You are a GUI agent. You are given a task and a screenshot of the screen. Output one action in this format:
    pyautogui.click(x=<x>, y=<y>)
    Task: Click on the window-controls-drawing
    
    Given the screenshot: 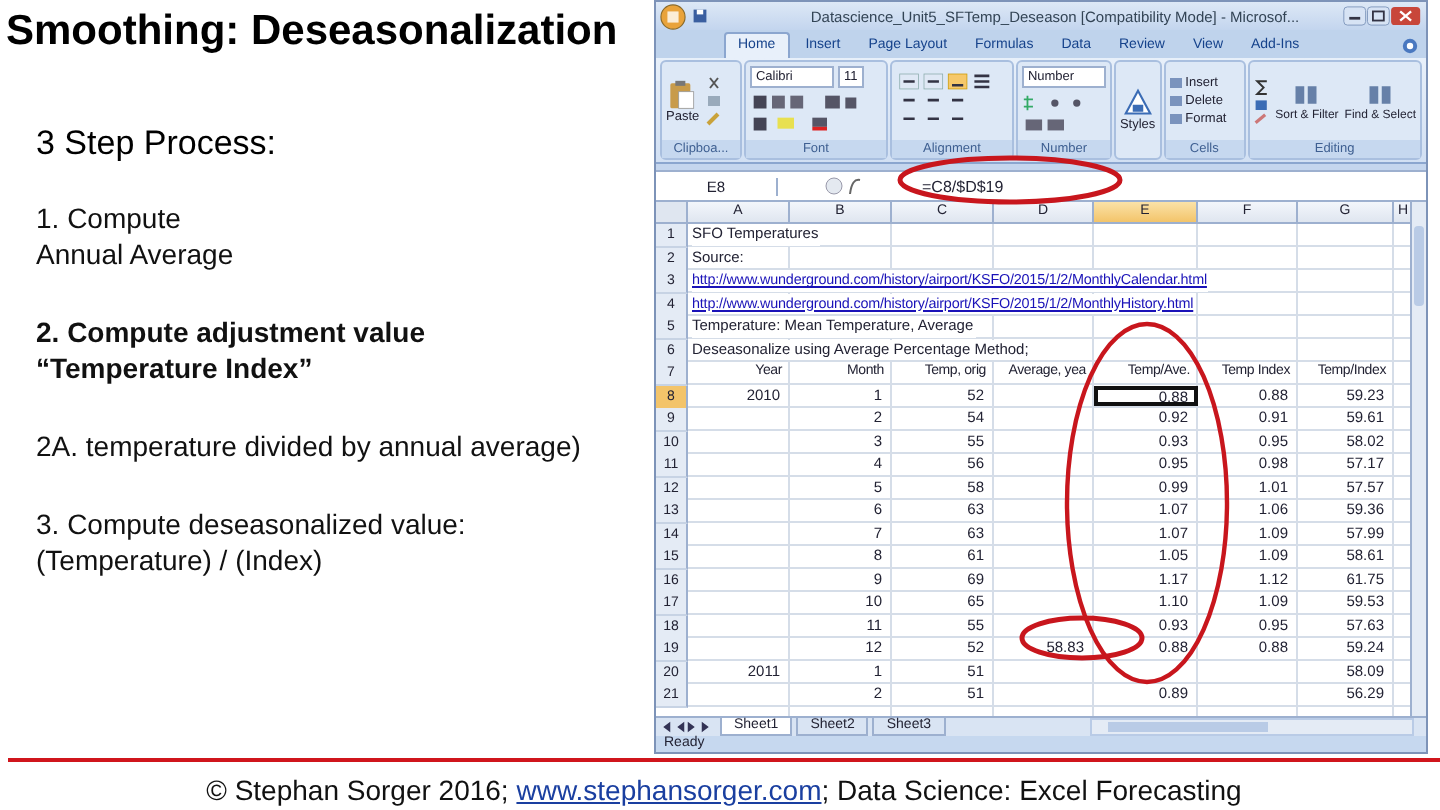 What is the action you would take?
    pyautogui.click(x=1382, y=16)
    